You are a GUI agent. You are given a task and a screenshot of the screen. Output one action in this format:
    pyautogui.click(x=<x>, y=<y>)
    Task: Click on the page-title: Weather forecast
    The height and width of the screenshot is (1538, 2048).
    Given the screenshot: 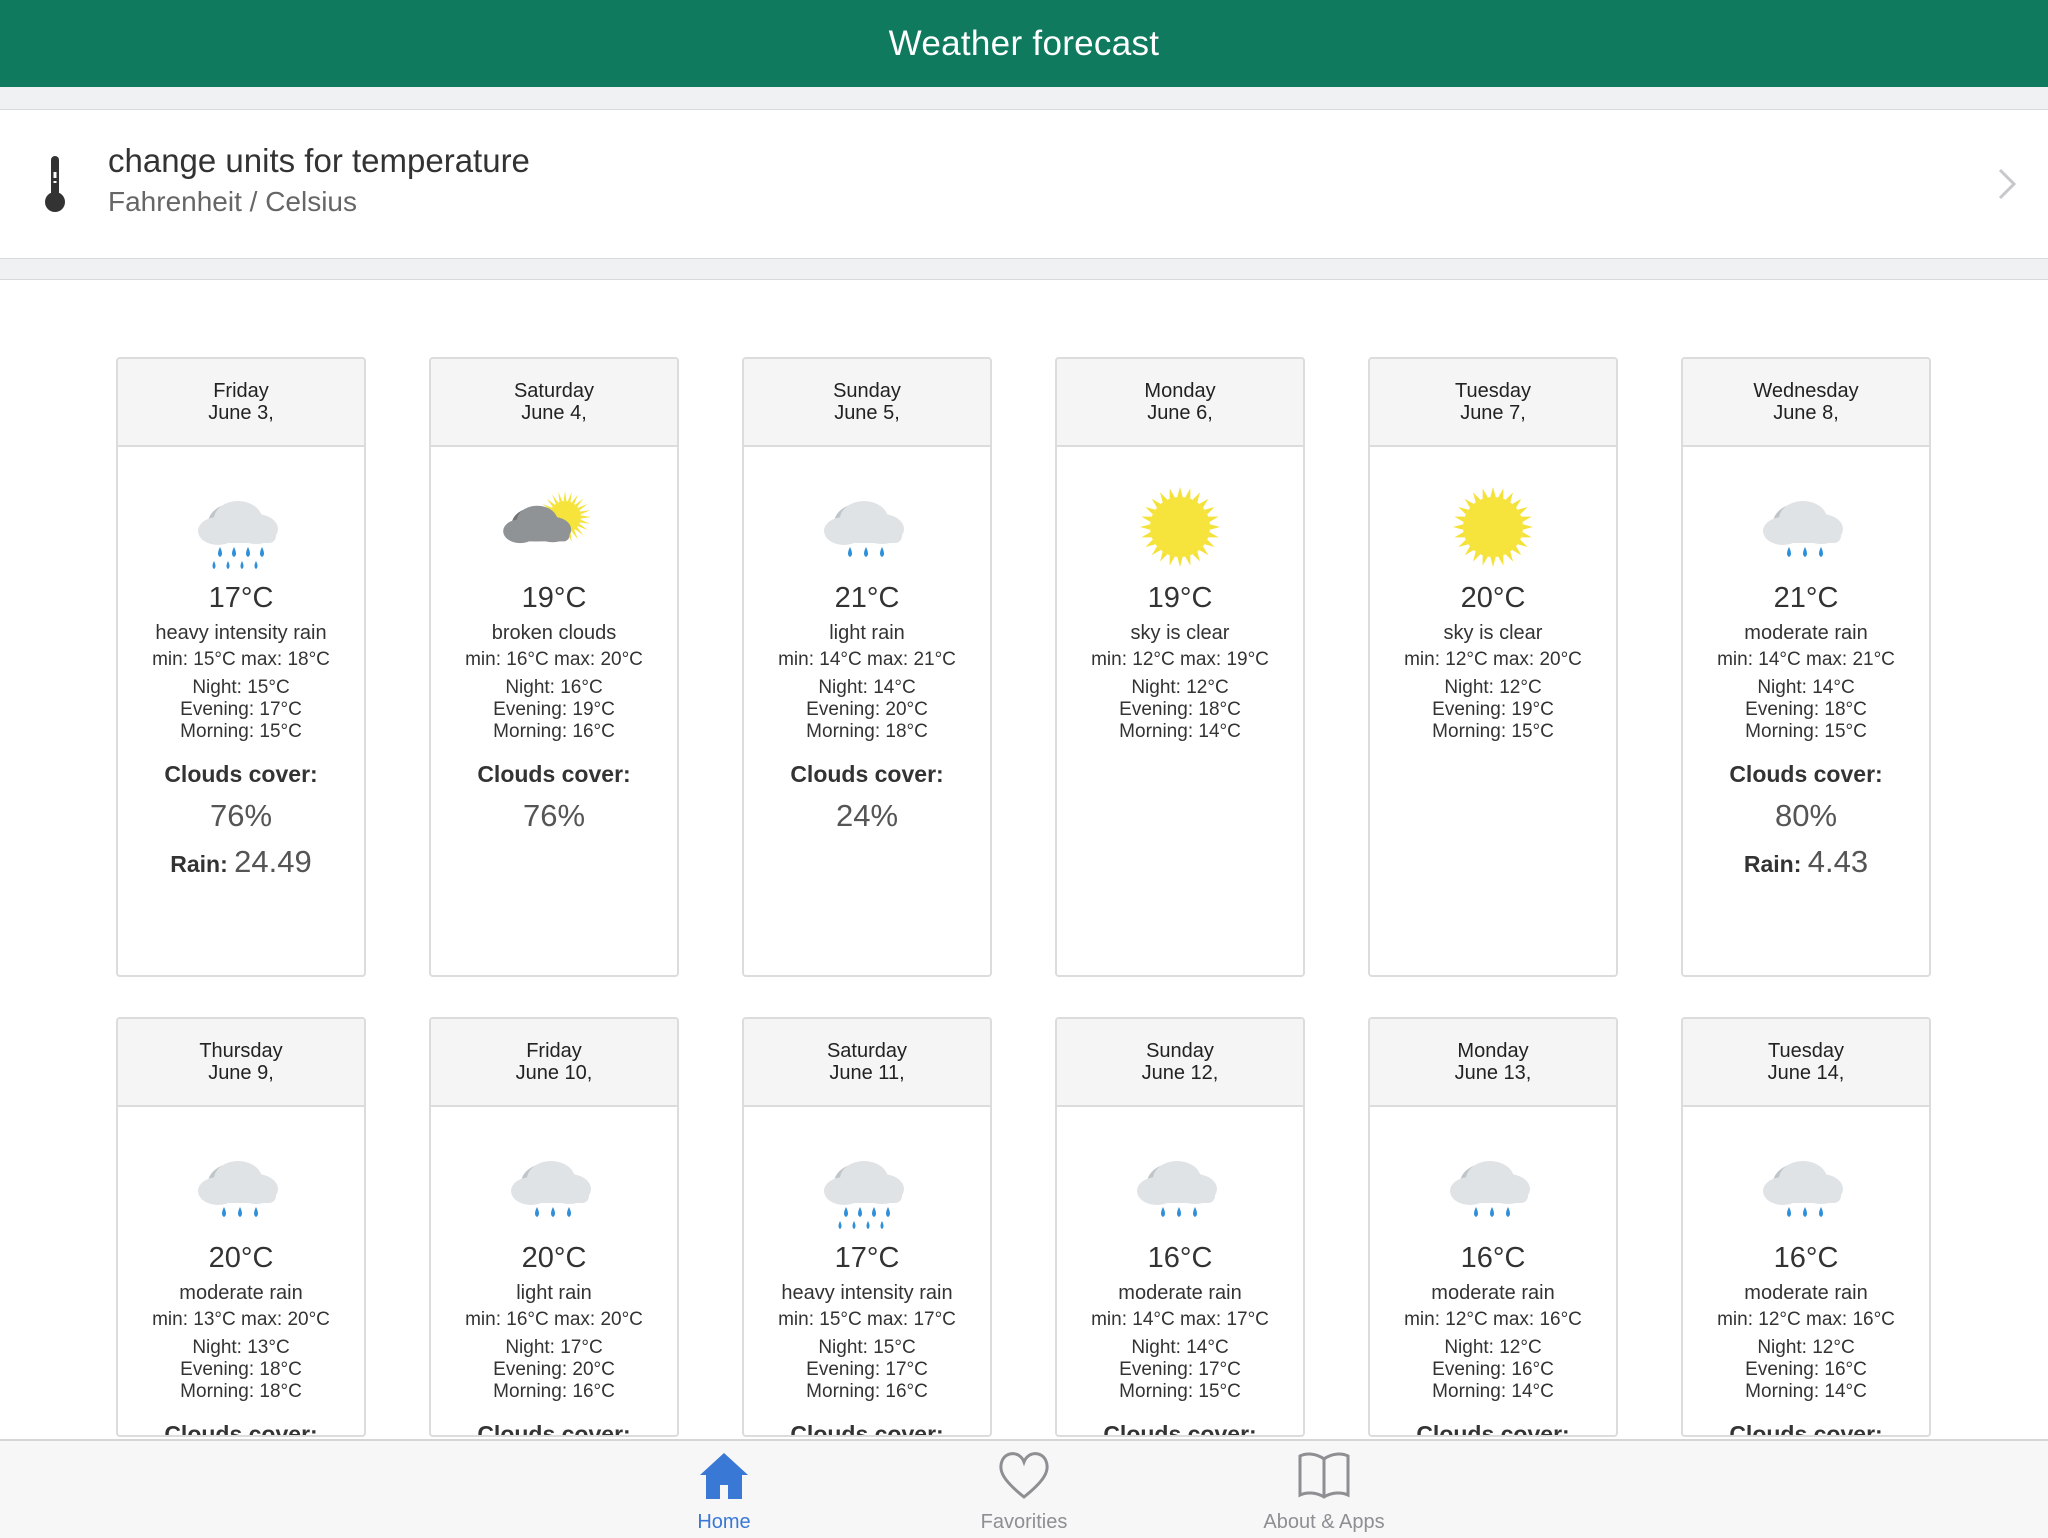 What is the action you would take?
    pyautogui.click(x=1024, y=43)
    